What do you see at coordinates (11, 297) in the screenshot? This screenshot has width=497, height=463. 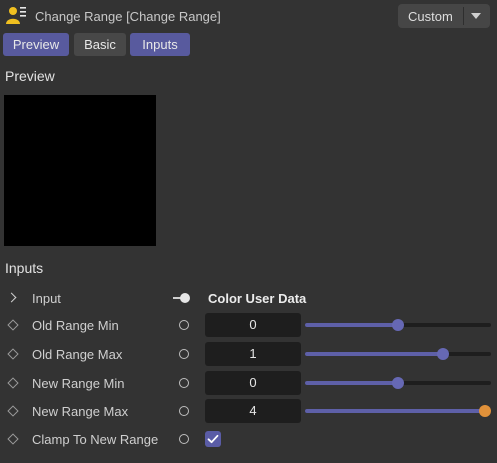 I see `chevron-right-icon` at bounding box center [11, 297].